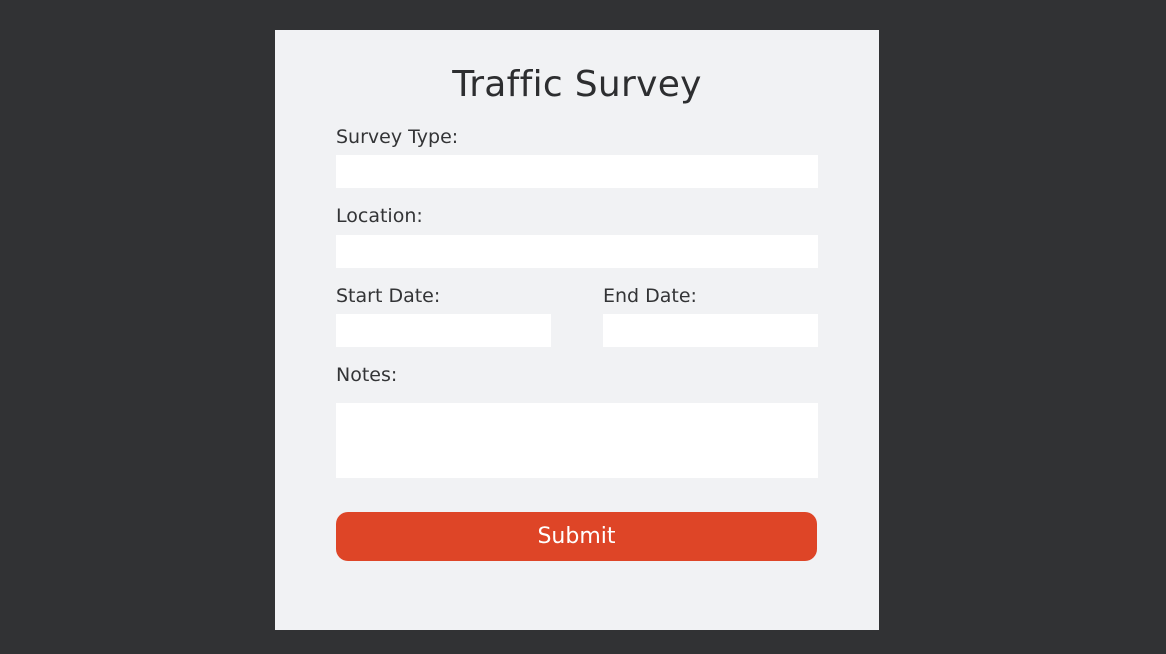 Image resolution: width=1166 pixels, height=654 pixels. What do you see at coordinates (650, 296) in the screenshot?
I see `end-date-label: End Date:` at bounding box center [650, 296].